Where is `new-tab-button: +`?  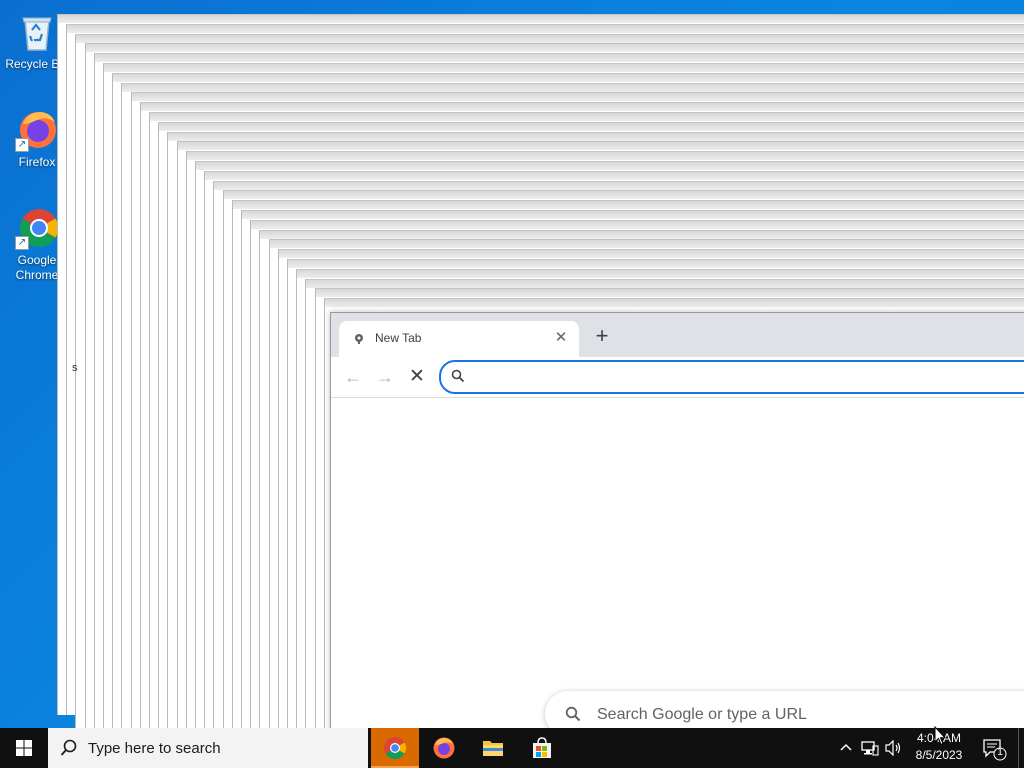
new-tab-button: + is located at coordinates (602, 336).